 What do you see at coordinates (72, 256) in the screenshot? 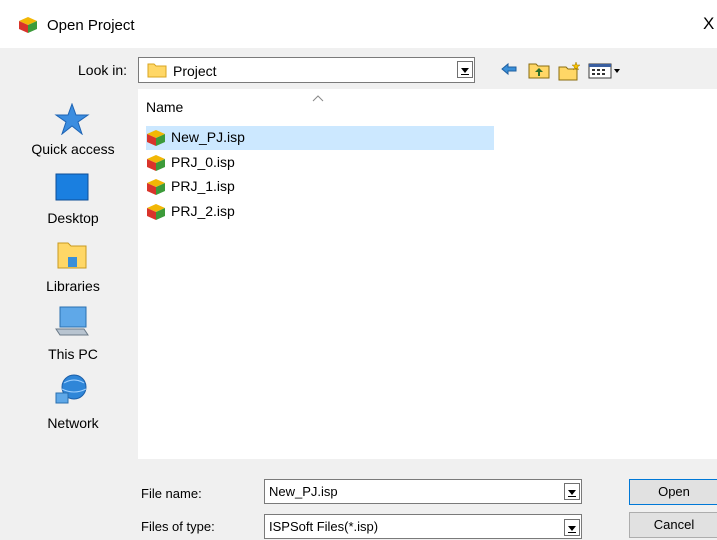
I see `libraries-icon` at bounding box center [72, 256].